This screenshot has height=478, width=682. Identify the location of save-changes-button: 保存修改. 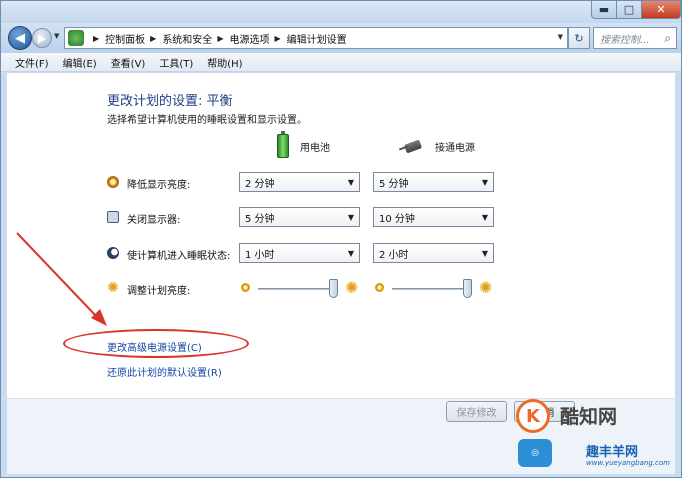
(476, 411).